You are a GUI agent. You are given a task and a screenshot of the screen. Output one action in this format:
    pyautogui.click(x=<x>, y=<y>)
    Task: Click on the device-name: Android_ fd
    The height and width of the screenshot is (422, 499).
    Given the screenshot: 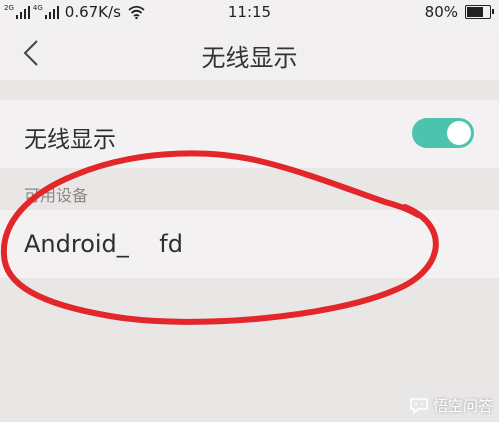 What is the action you would take?
    pyautogui.click(x=103, y=244)
    